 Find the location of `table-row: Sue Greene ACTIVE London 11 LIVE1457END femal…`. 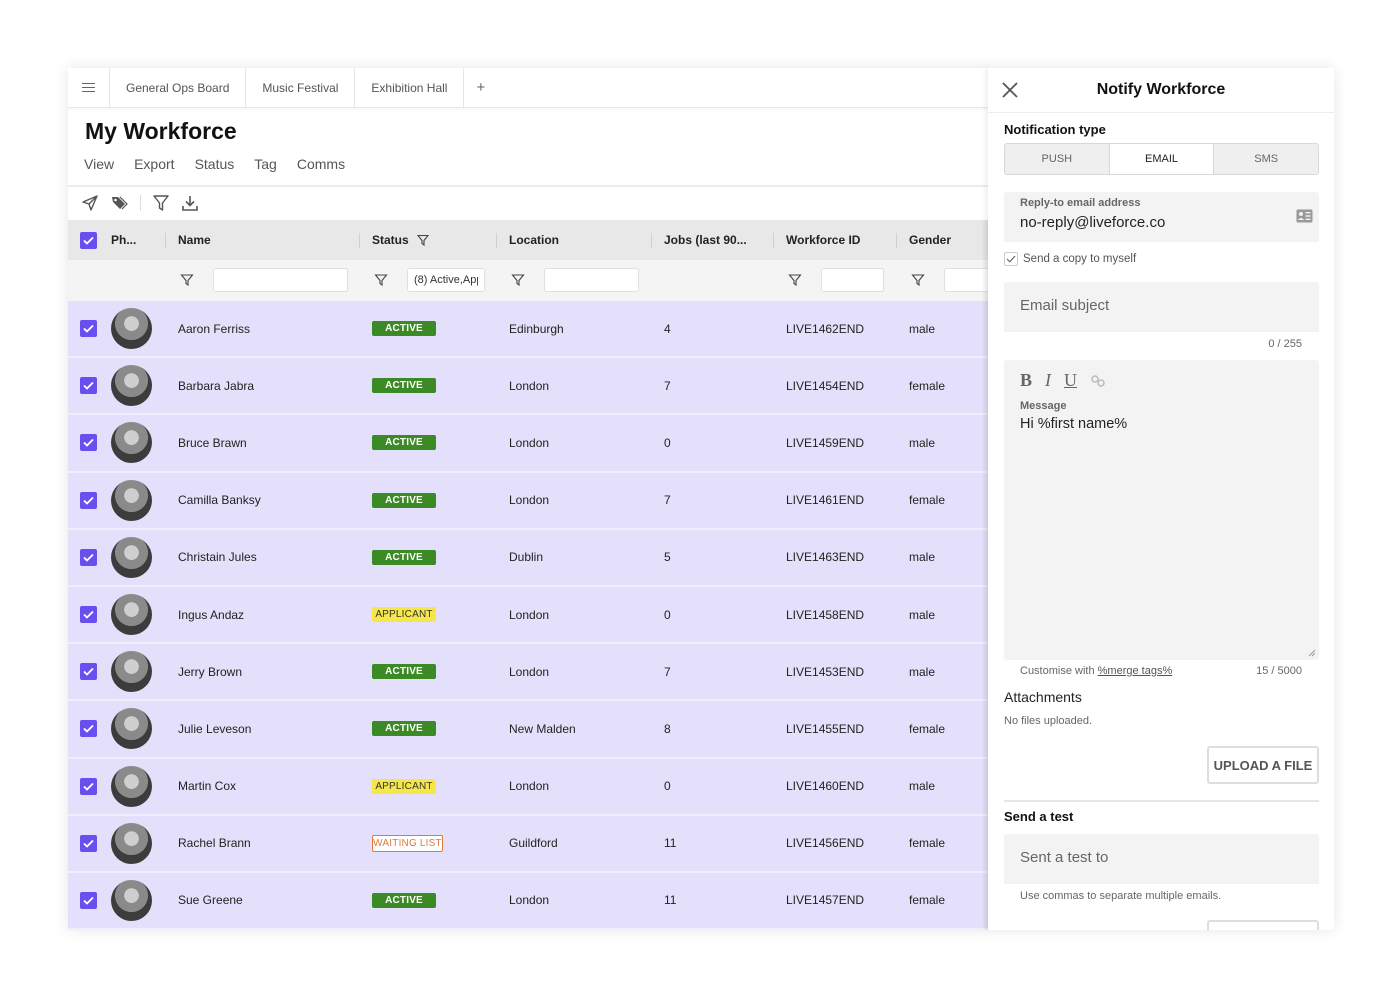

table-row: Sue Greene ACTIVE London 11 LIVE1457END femal… is located at coordinates (528, 901).